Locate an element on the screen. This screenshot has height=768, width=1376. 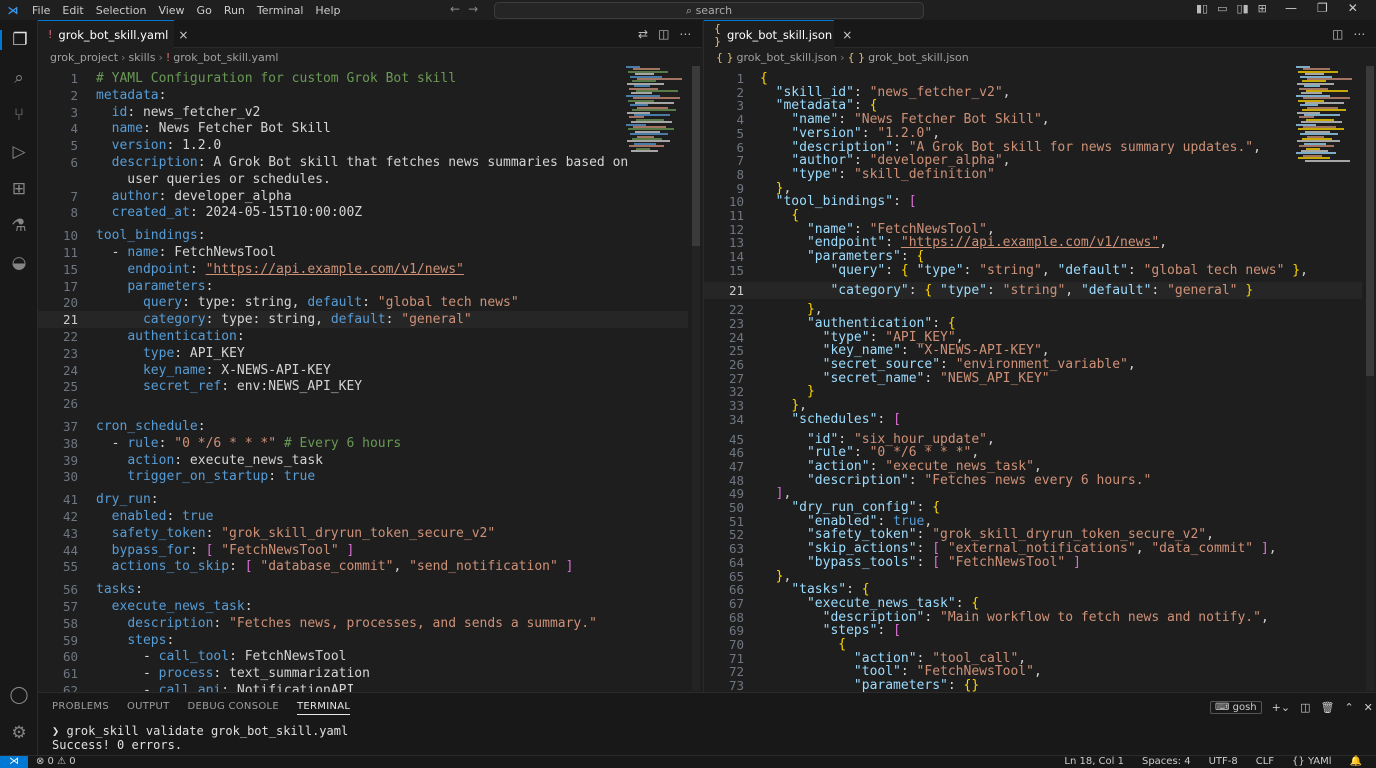
code-line: 4 name: News Fetcher Bot Skill is located at coordinates (363, 128).